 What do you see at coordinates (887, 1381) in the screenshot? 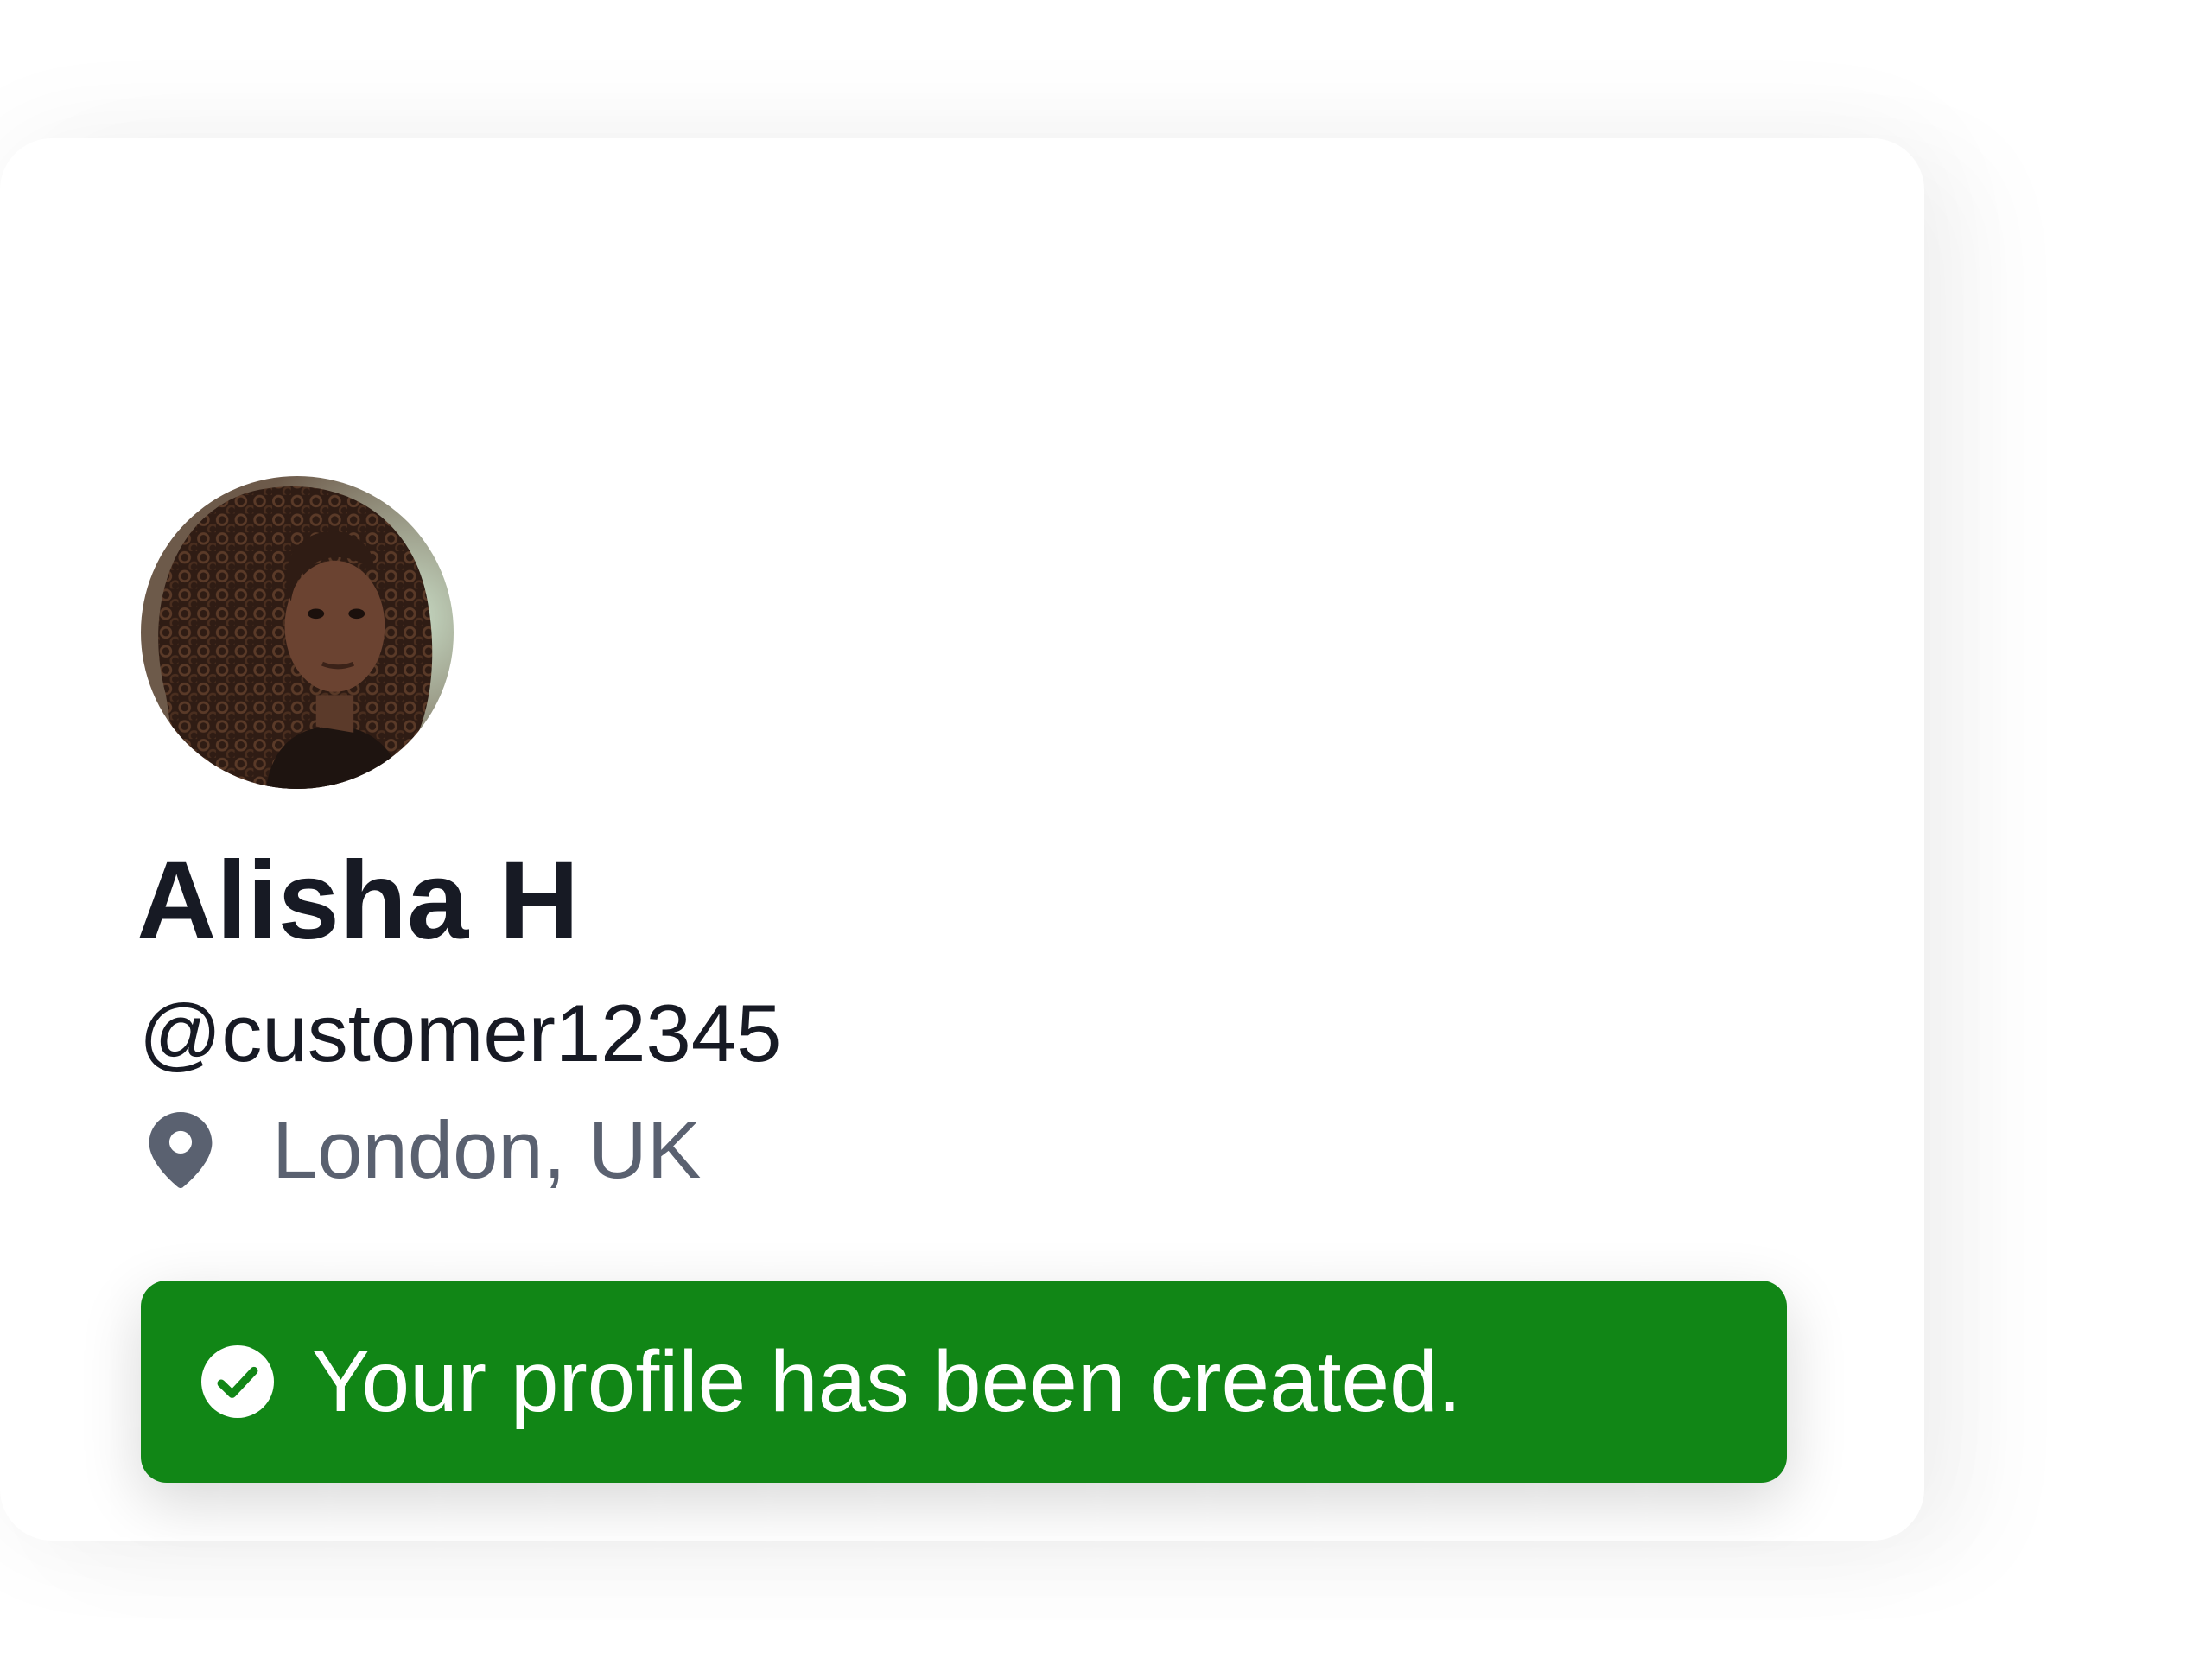
I see `toast-message: Your profile has been created.` at bounding box center [887, 1381].